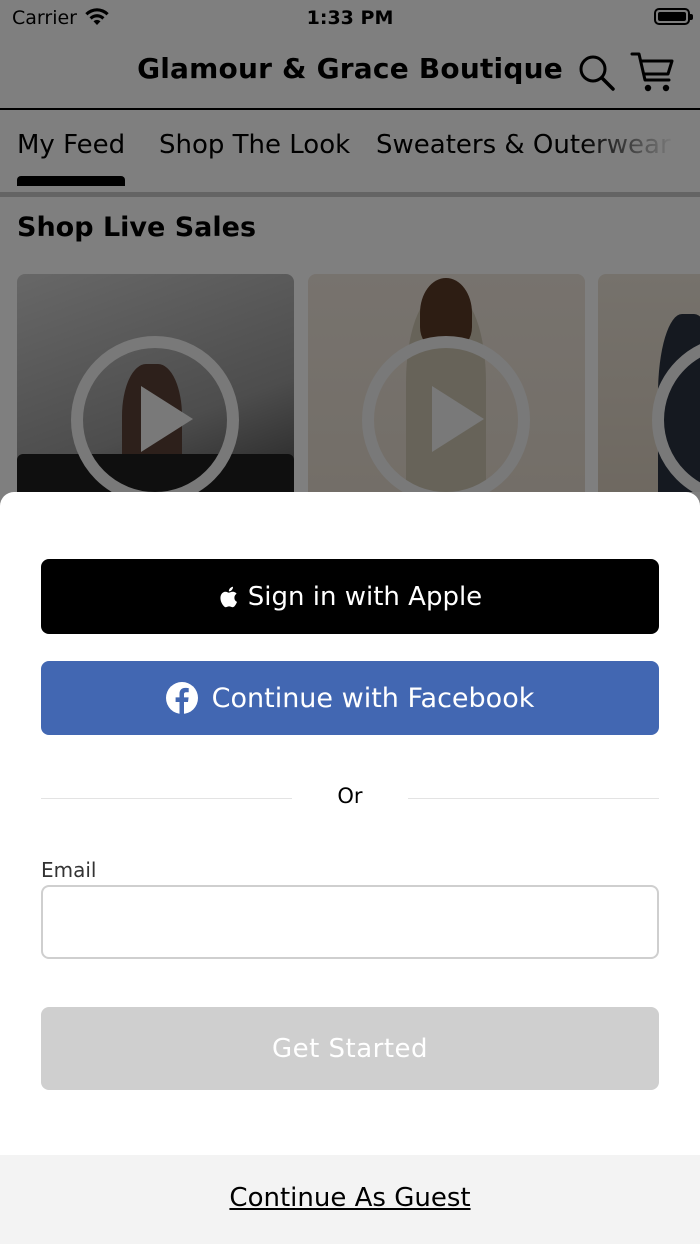 The image size is (700, 1244). I want to click on divider-left, so click(166, 798).